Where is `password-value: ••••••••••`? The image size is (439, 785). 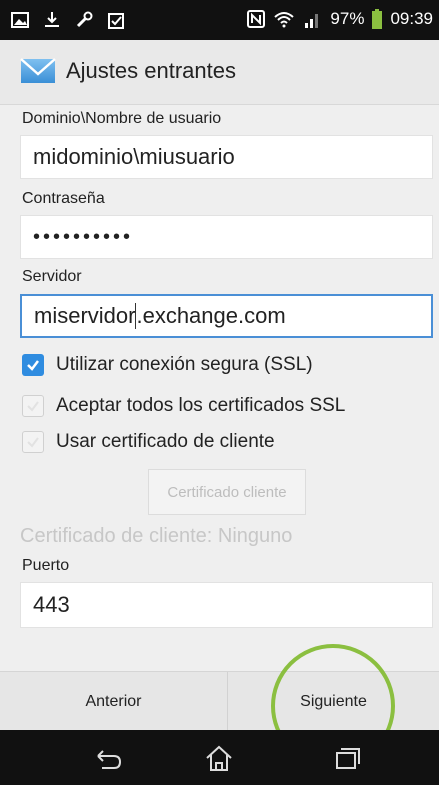
password-value: •••••••••• is located at coordinates (83, 236).